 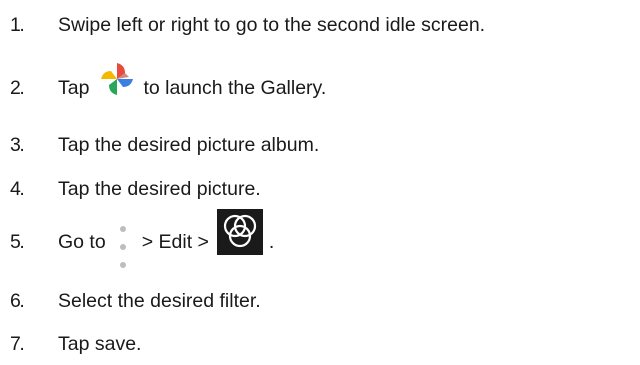 I want to click on step-6: 6. Select the desired filter., so click(x=320, y=301).